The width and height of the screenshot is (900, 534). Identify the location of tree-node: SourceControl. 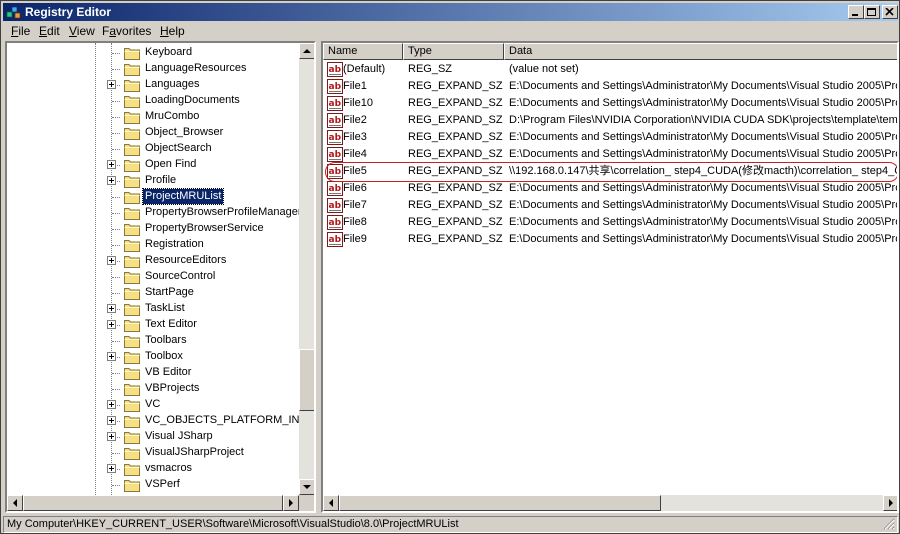
(153, 277).